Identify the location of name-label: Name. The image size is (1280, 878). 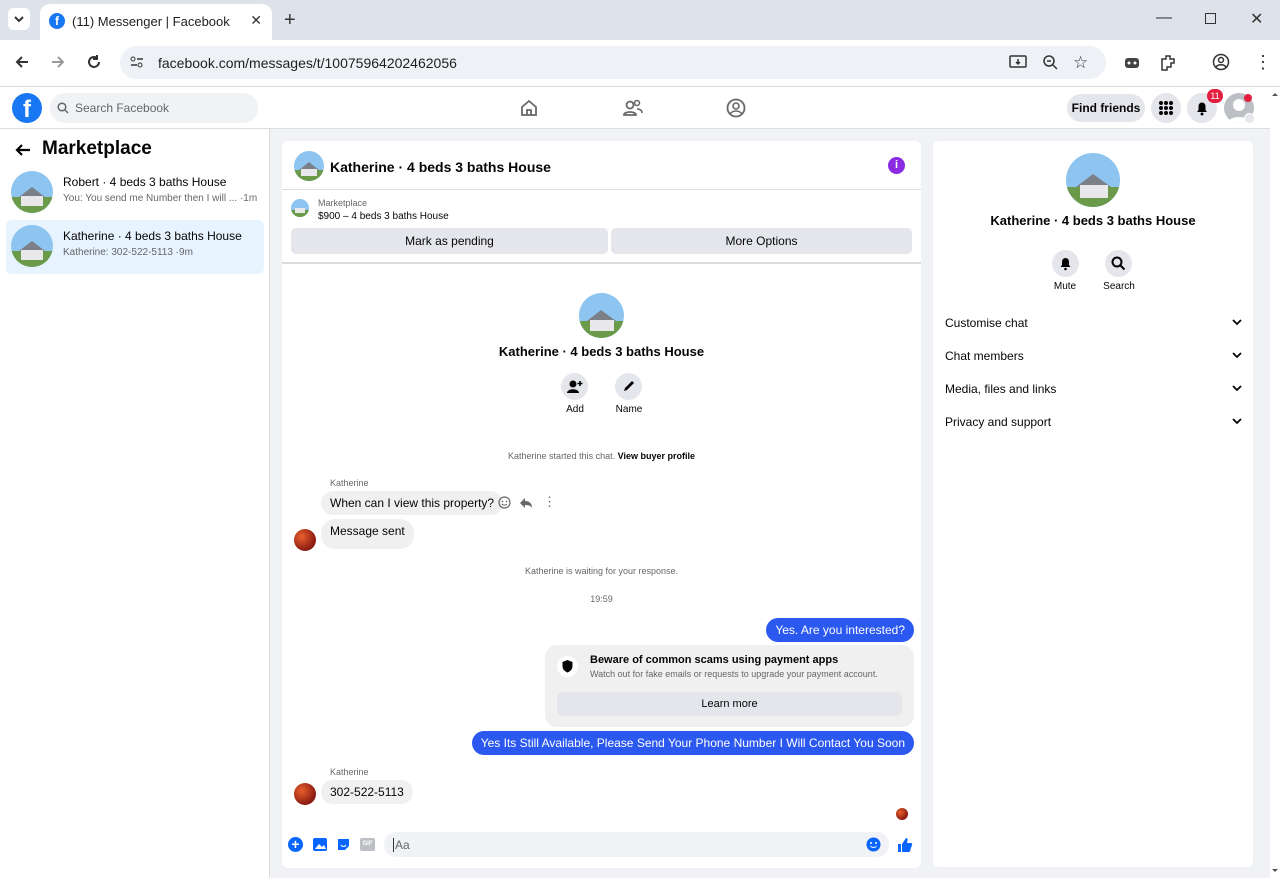
(629, 409).